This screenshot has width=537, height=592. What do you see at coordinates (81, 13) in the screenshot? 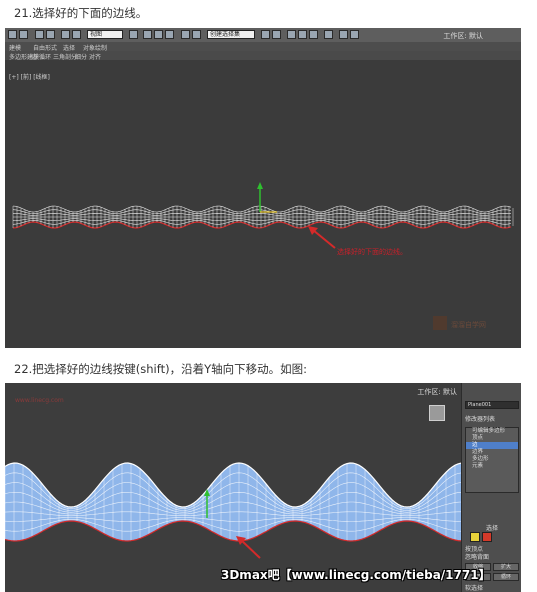
I see `step-21-caption: 21.选择好的下面的边线。` at bounding box center [81, 13].